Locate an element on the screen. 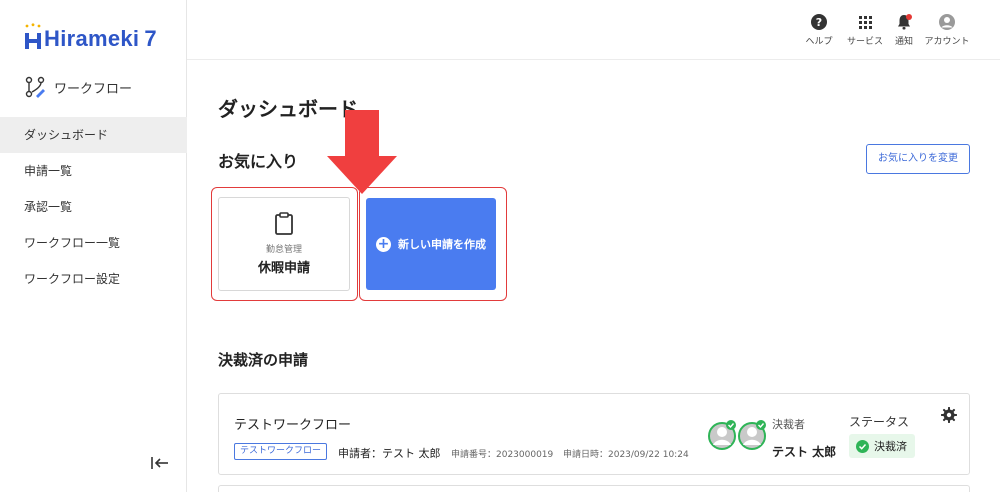 The image size is (1000, 492). workflow-section-label: ワークフロー is located at coordinates (93, 89).